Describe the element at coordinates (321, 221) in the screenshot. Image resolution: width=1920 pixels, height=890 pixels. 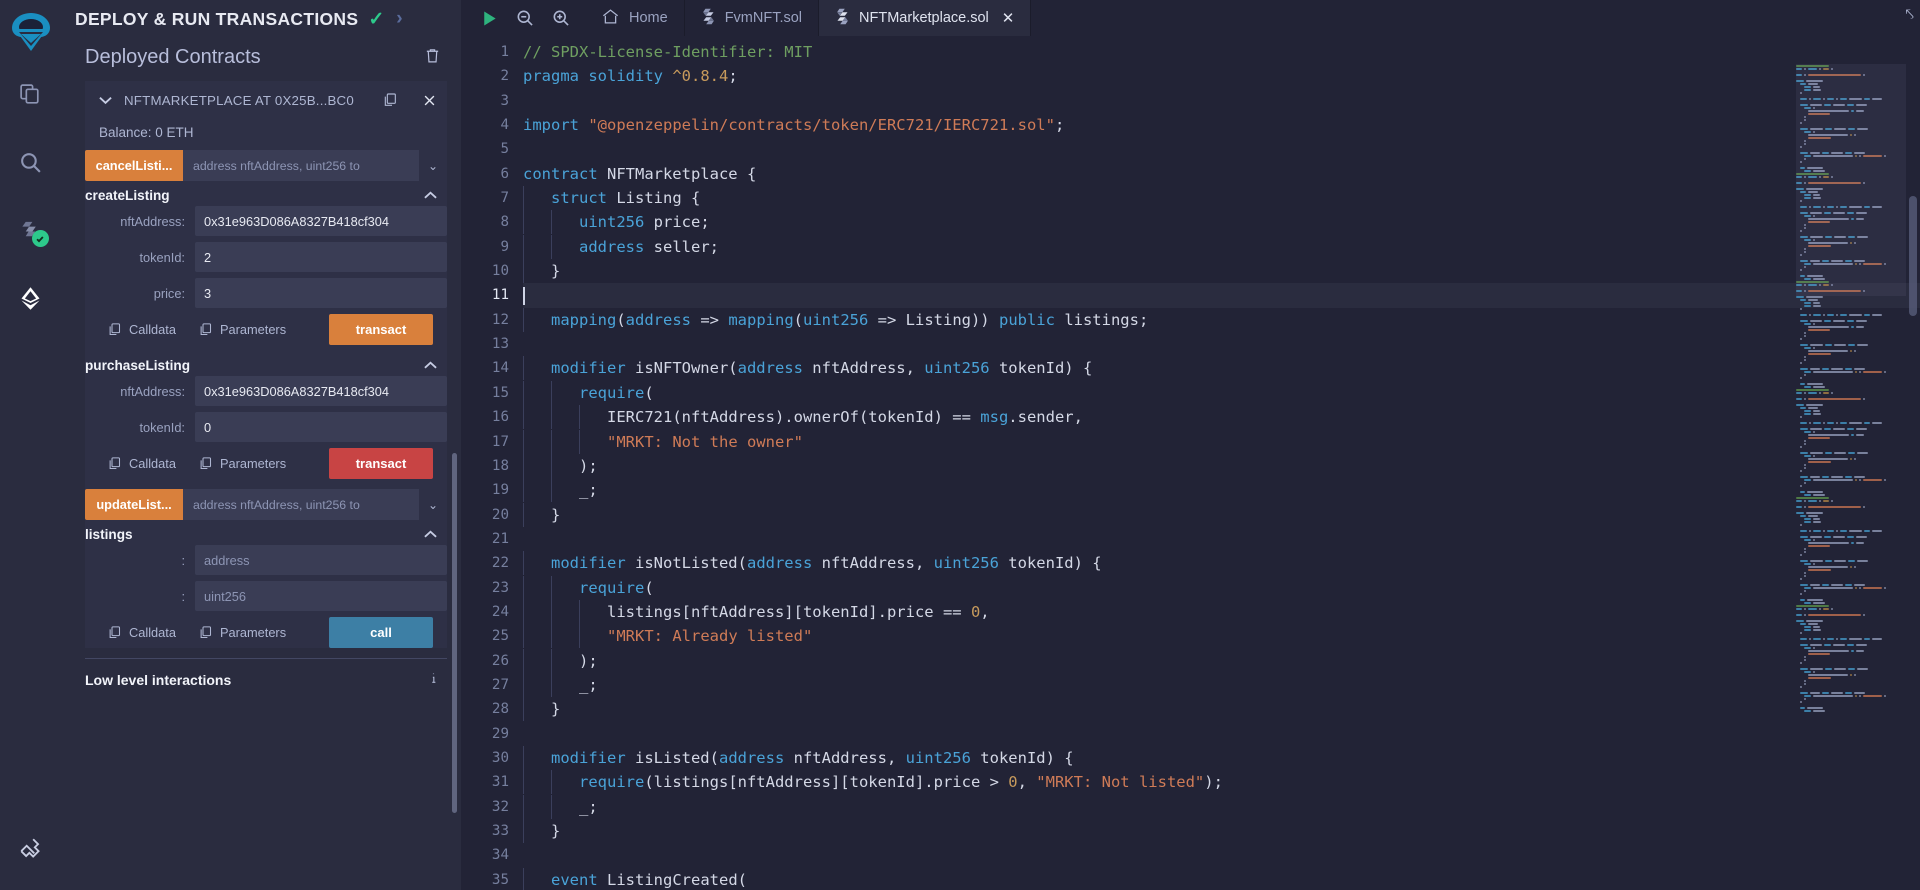
I see `create-listing-nftaddress-input` at that location.